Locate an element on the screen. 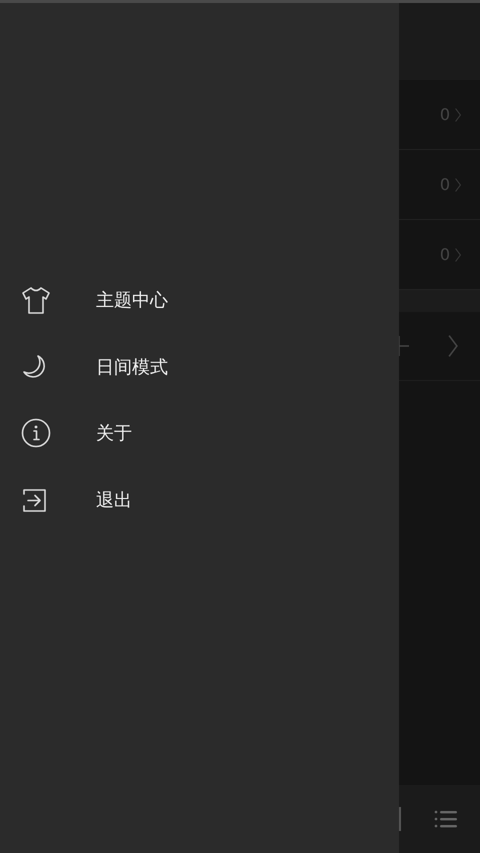 The image size is (480, 853). menu-item: 日间模式 is located at coordinates (199, 367).